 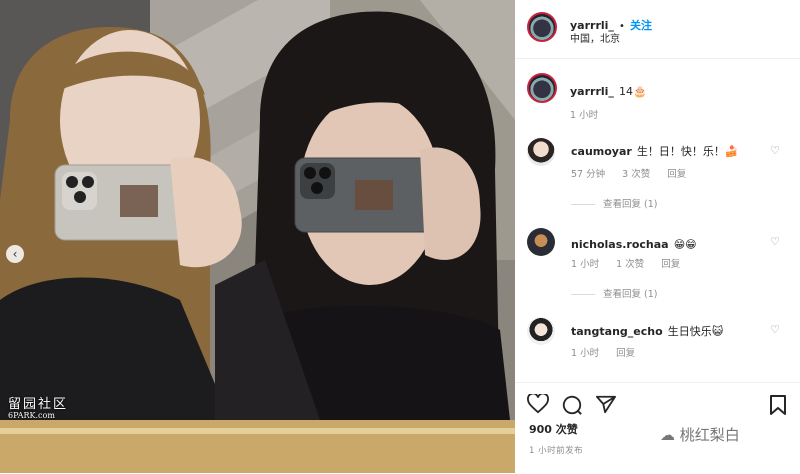 I want to click on comment-username: caumoyar, so click(x=601, y=151).